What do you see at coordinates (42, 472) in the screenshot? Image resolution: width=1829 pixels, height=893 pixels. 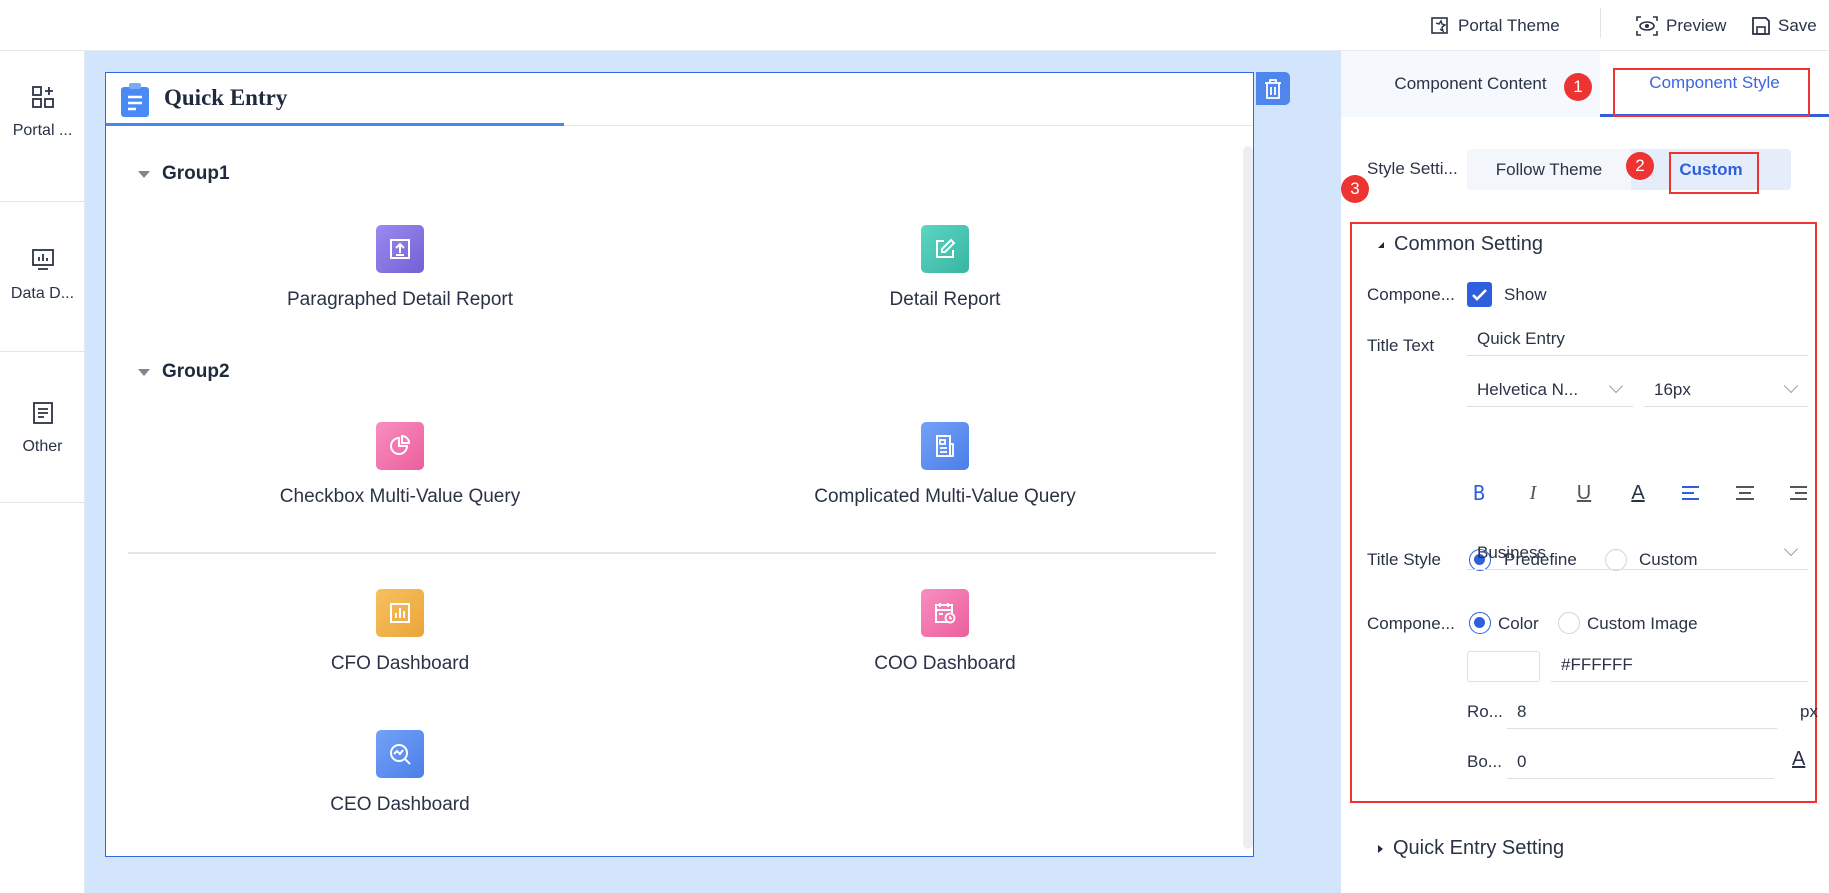 I see `left-sidebar: Portal ... Data D... Other` at bounding box center [42, 472].